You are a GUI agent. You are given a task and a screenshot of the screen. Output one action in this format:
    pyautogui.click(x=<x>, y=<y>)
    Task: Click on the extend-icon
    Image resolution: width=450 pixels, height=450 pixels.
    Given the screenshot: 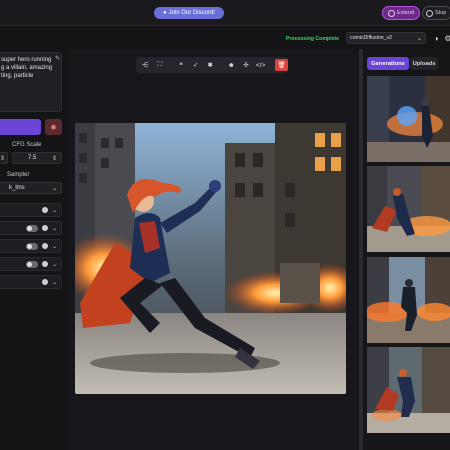 What is the action you would take?
    pyautogui.click(x=391, y=13)
    